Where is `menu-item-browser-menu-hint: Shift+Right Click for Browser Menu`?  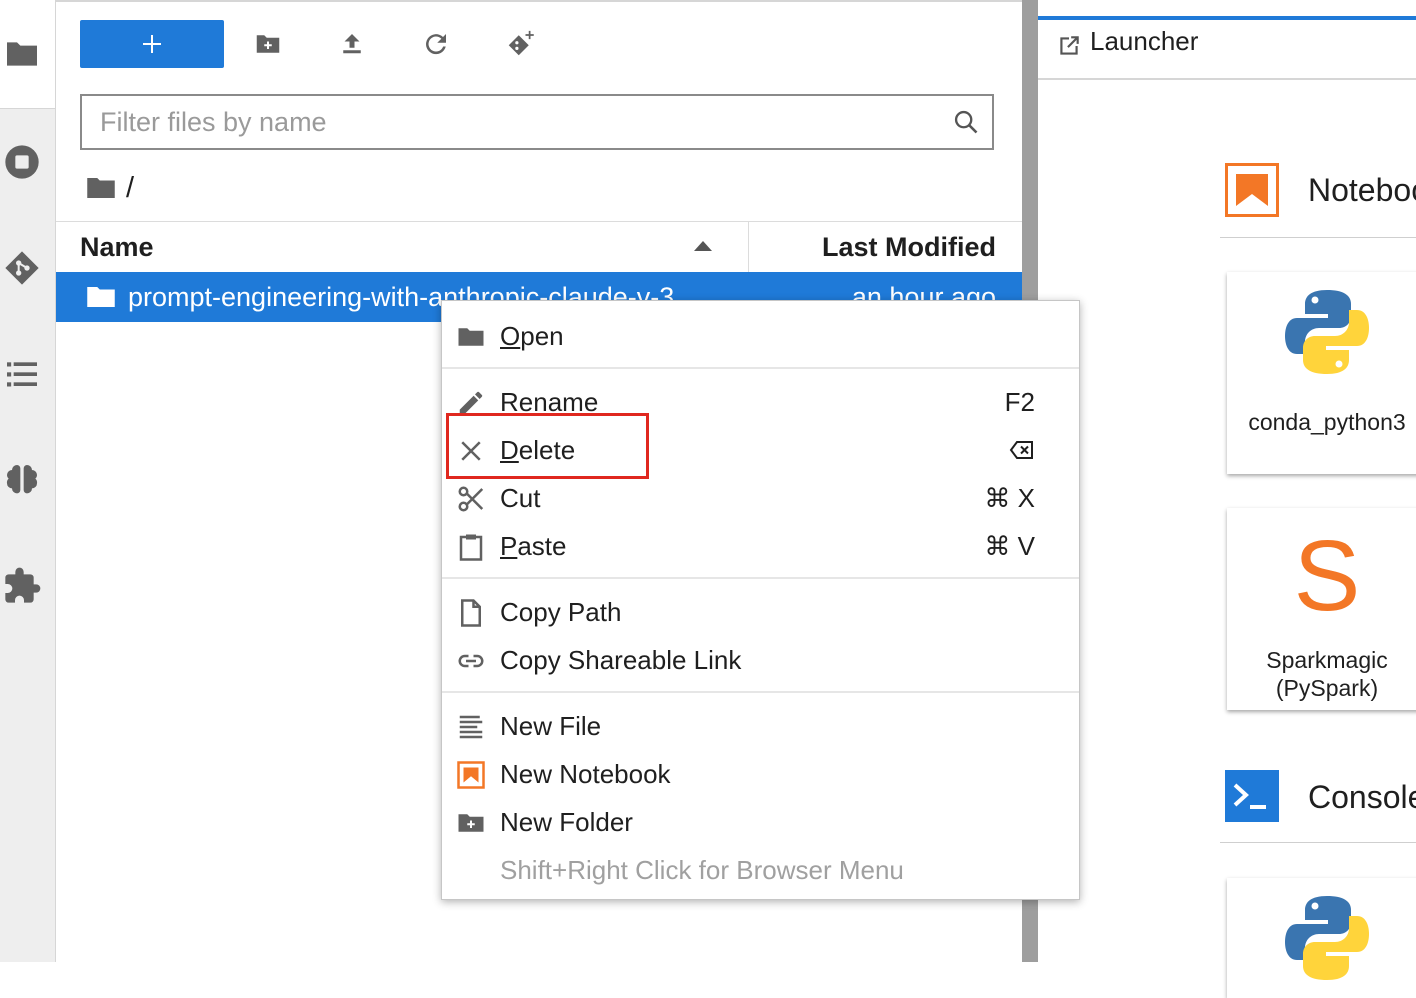 menu-item-browser-menu-hint: Shift+Right Click for Browser Menu is located at coordinates (760, 870).